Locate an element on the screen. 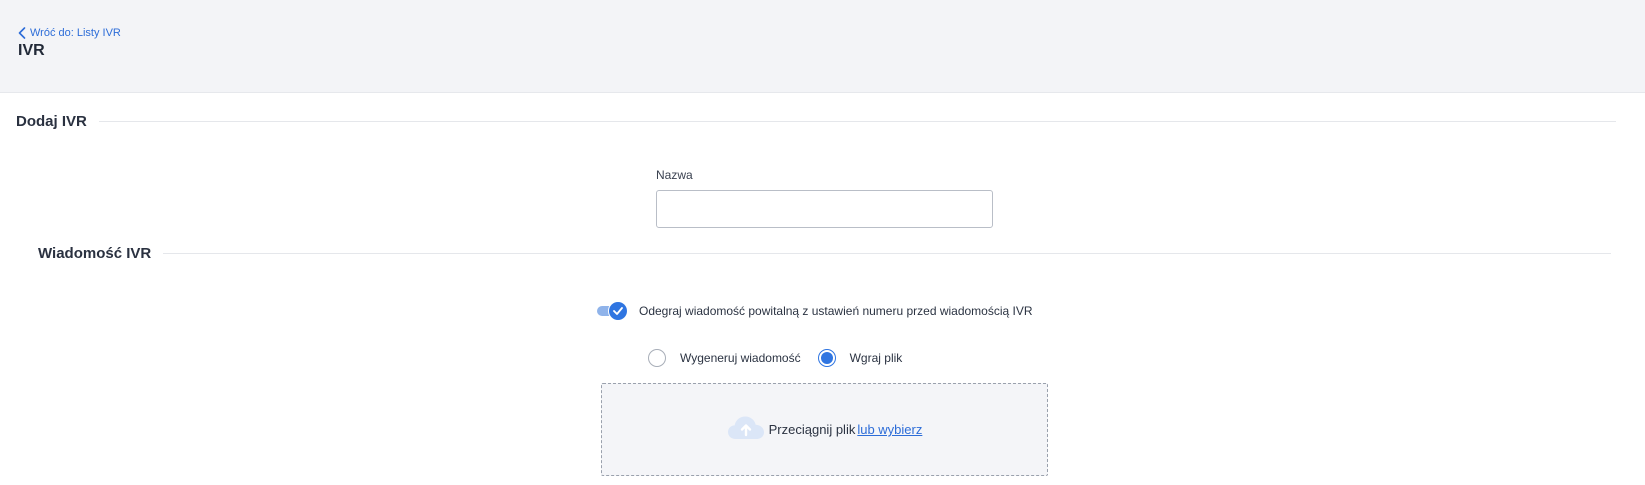 The height and width of the screenshot is (485, 1645). cloud-upload-icon is located at coordinates (747, 429).